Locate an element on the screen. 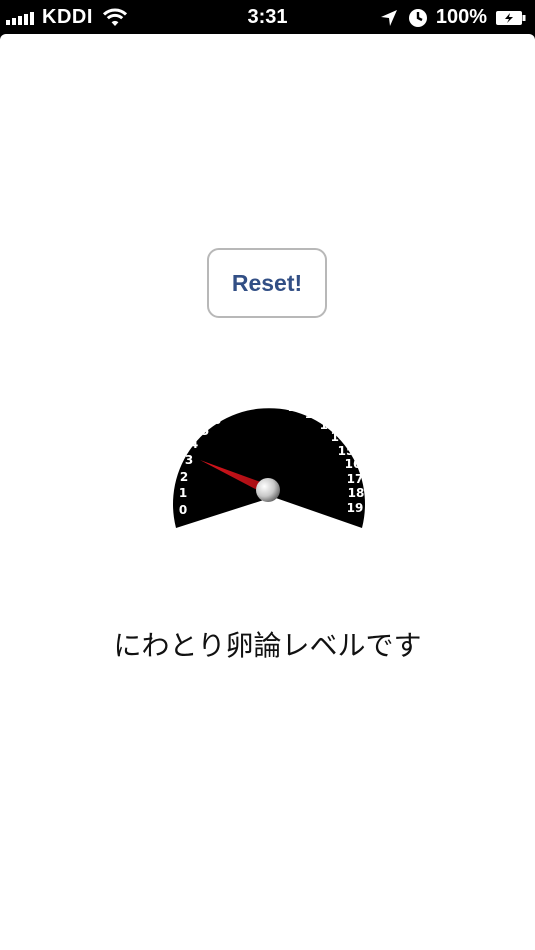 The height and width of the screenshot is (950, 535). gauge-tick-label: 17 is located at coordinates (355, 479).